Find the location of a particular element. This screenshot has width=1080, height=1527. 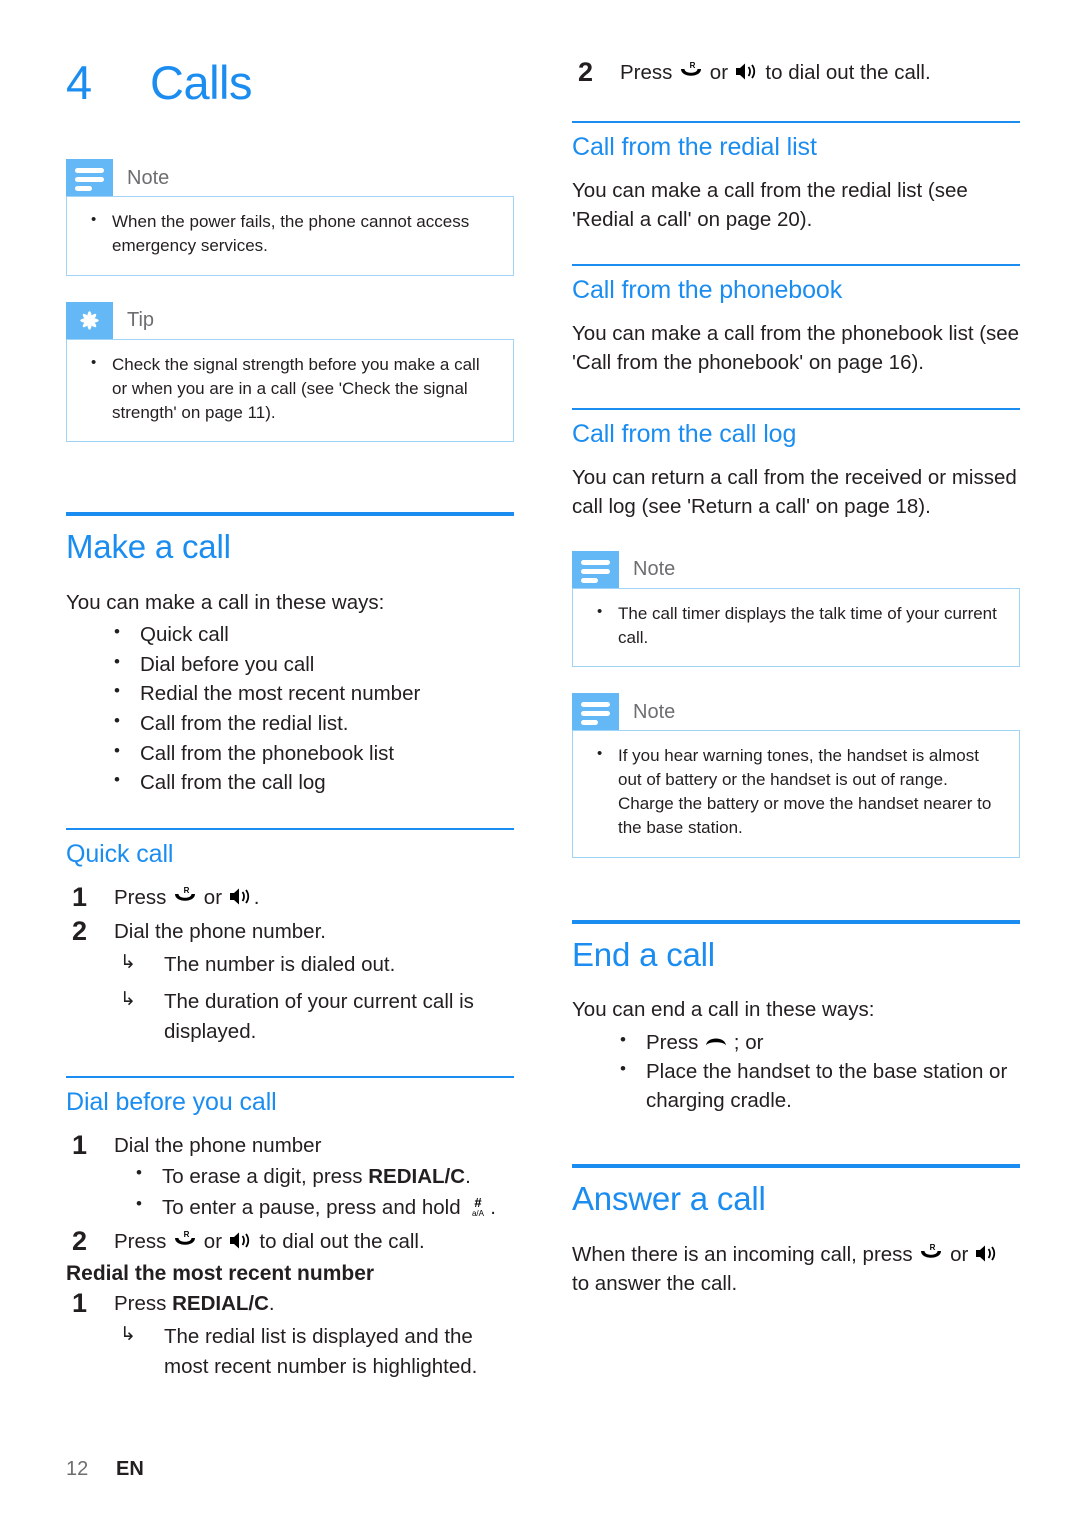

list-item: Call from the call log is located at coordinates (290, 783).